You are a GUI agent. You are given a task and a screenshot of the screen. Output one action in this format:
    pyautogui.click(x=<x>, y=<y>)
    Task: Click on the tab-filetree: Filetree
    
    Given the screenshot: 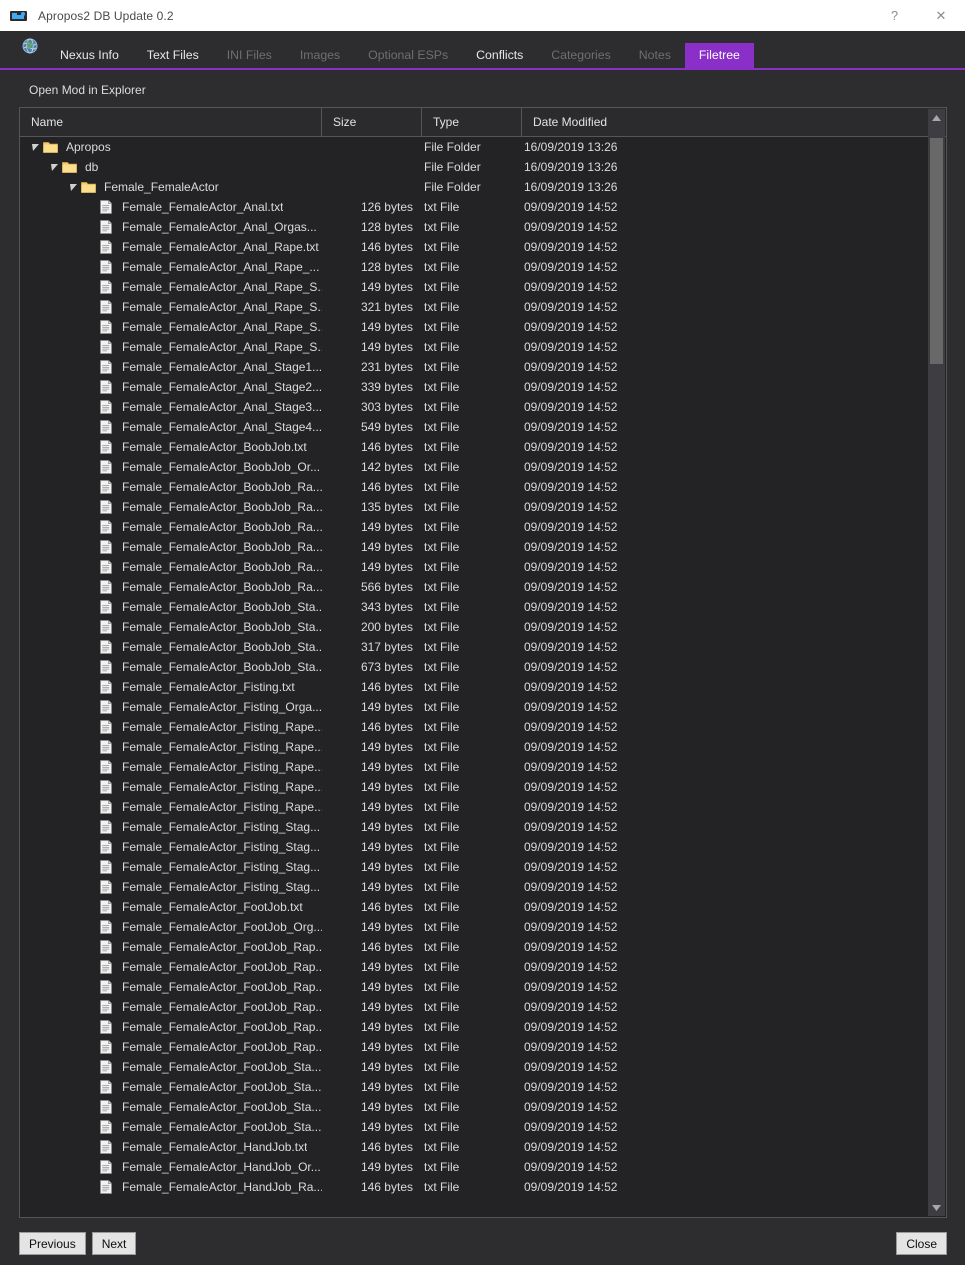 What is the action you would take?
    pyautogui.click(x=719, y=55)
    